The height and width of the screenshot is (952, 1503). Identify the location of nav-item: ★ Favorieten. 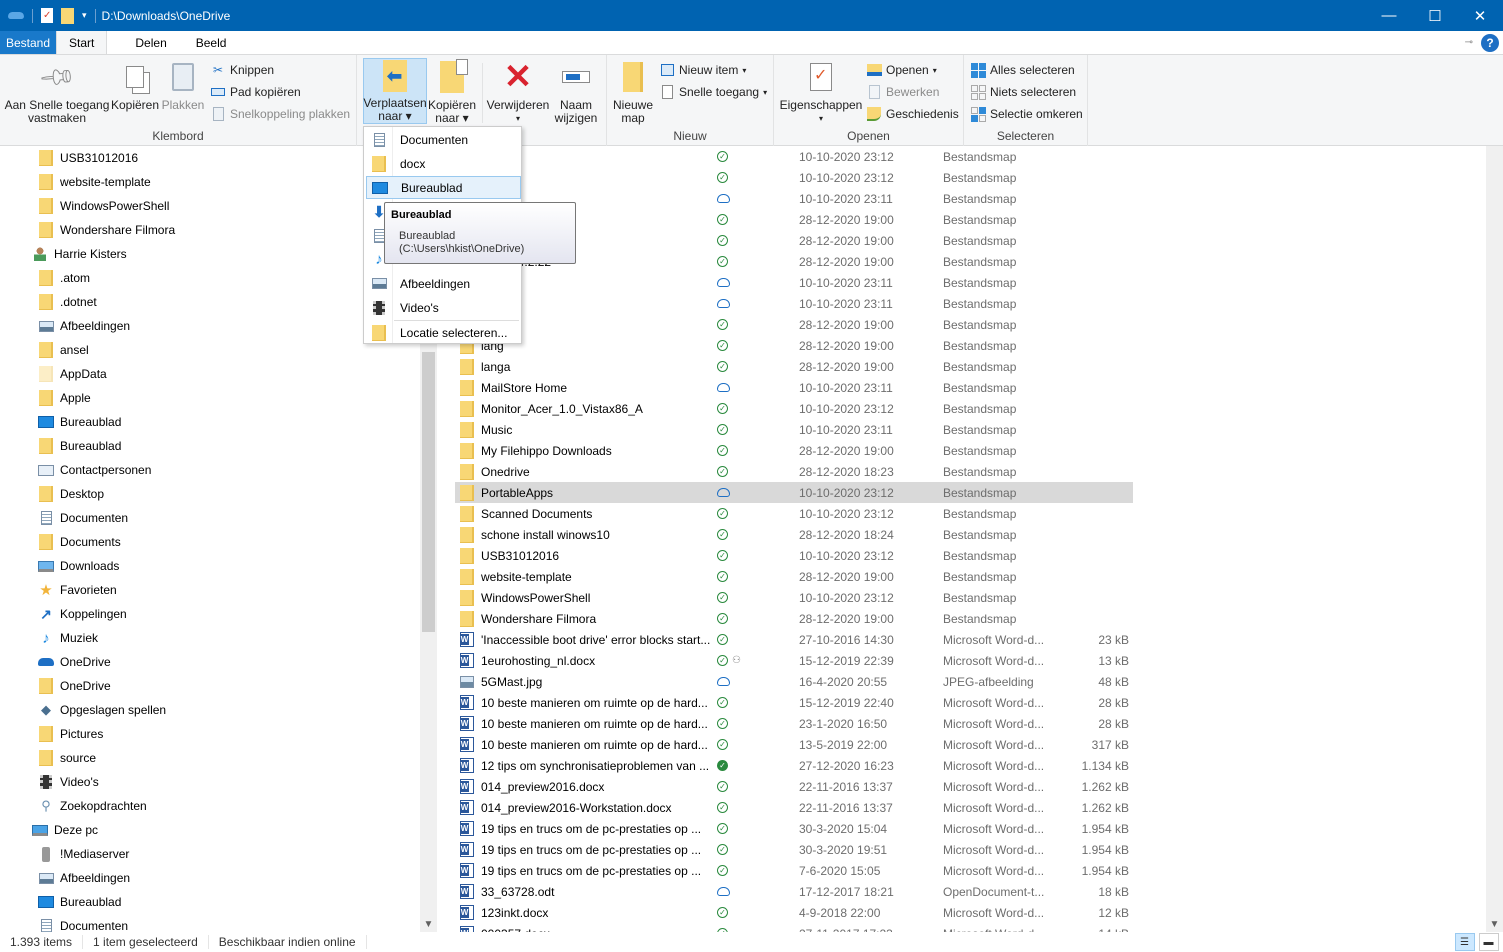
(77, 590).